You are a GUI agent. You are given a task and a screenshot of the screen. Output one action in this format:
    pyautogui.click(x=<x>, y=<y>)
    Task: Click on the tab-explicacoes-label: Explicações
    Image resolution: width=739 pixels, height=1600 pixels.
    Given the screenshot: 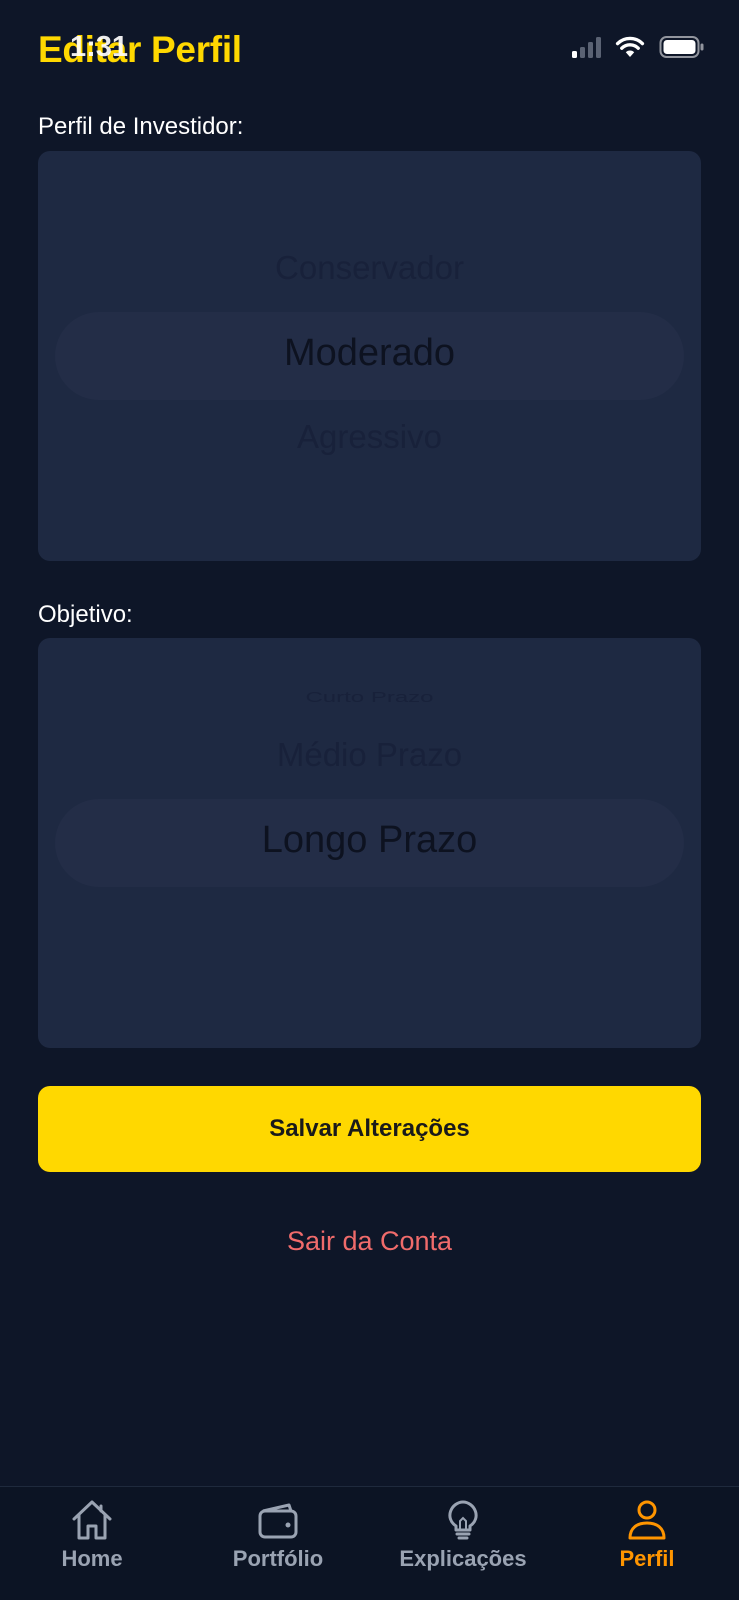 What is the action you would take?
    pyautogui.click(x=463, y=1558)
    